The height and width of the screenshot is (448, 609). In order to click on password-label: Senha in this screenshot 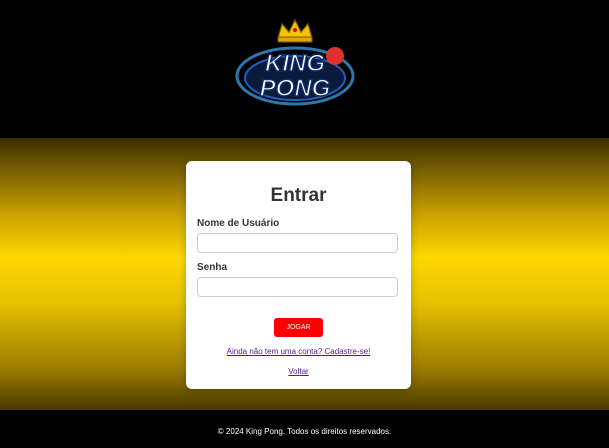, I will do `click(212, 267)`.